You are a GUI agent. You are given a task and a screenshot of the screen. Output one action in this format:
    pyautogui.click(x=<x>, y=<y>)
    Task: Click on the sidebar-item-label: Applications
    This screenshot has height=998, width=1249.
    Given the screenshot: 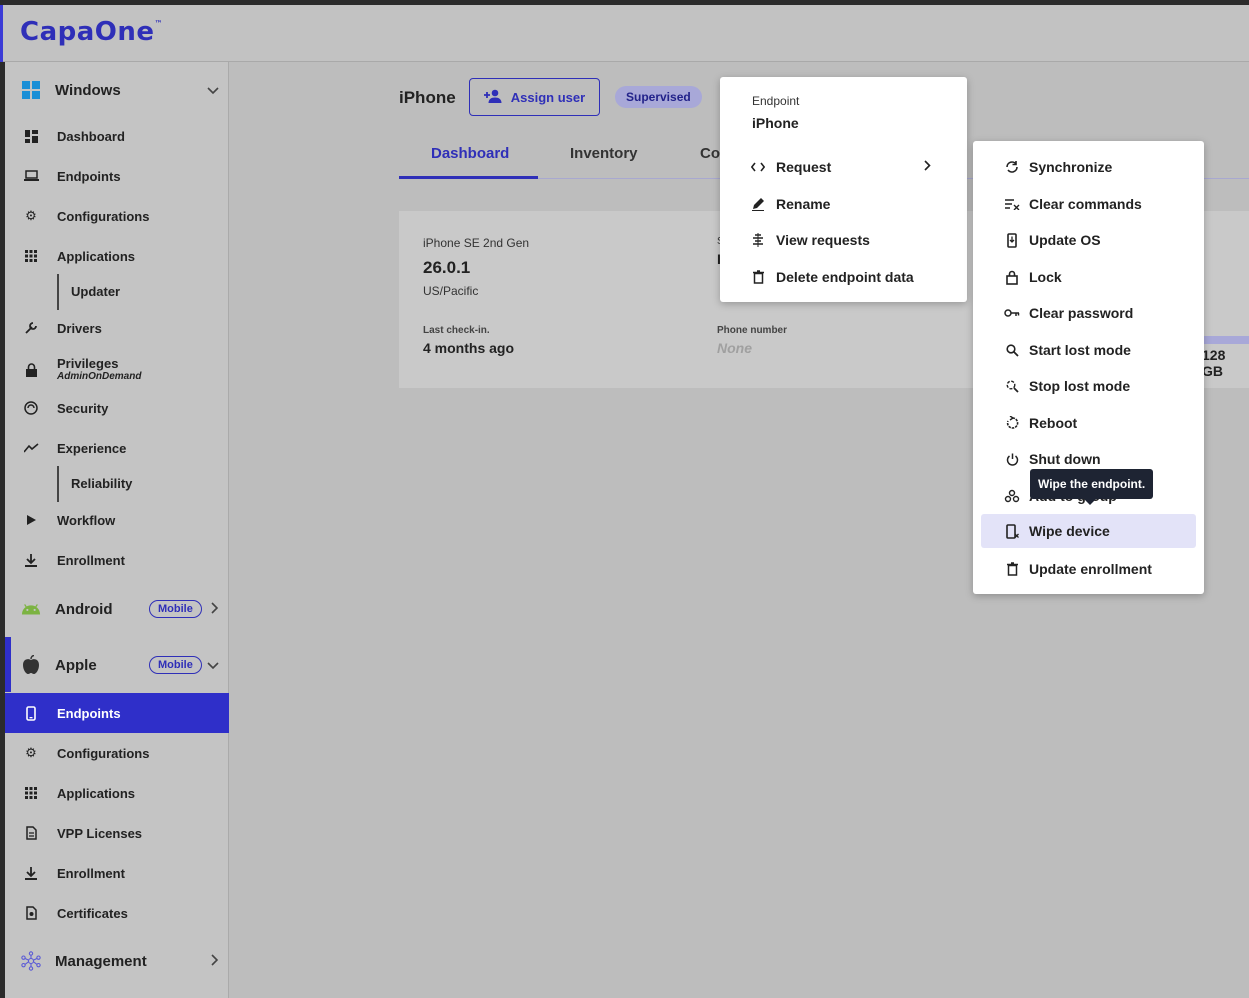 What is the action you would take?
    pyautogui.click(x=96, y=256)
    